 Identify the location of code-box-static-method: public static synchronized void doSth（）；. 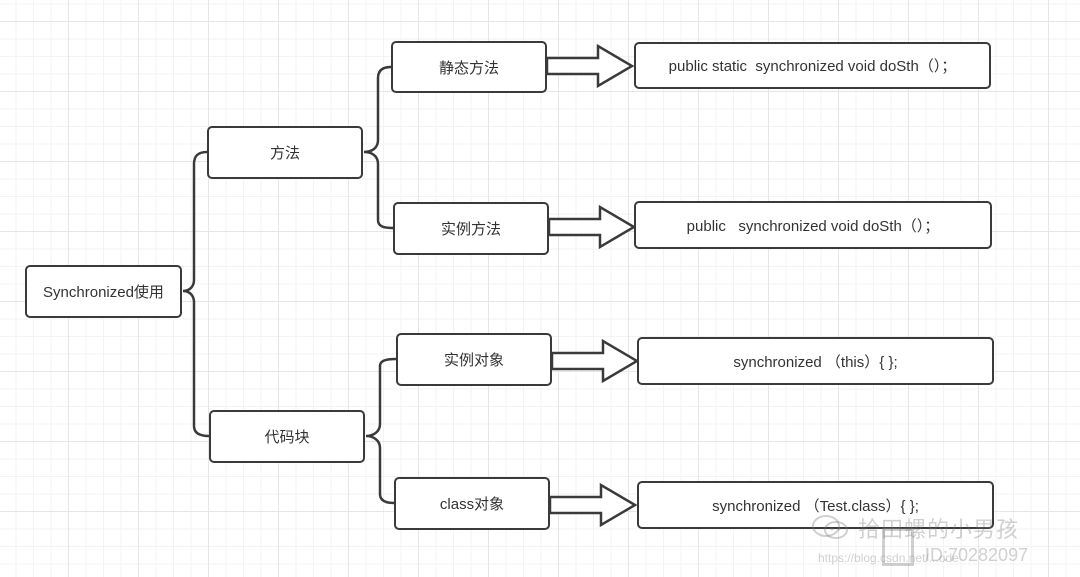
(812, 65).